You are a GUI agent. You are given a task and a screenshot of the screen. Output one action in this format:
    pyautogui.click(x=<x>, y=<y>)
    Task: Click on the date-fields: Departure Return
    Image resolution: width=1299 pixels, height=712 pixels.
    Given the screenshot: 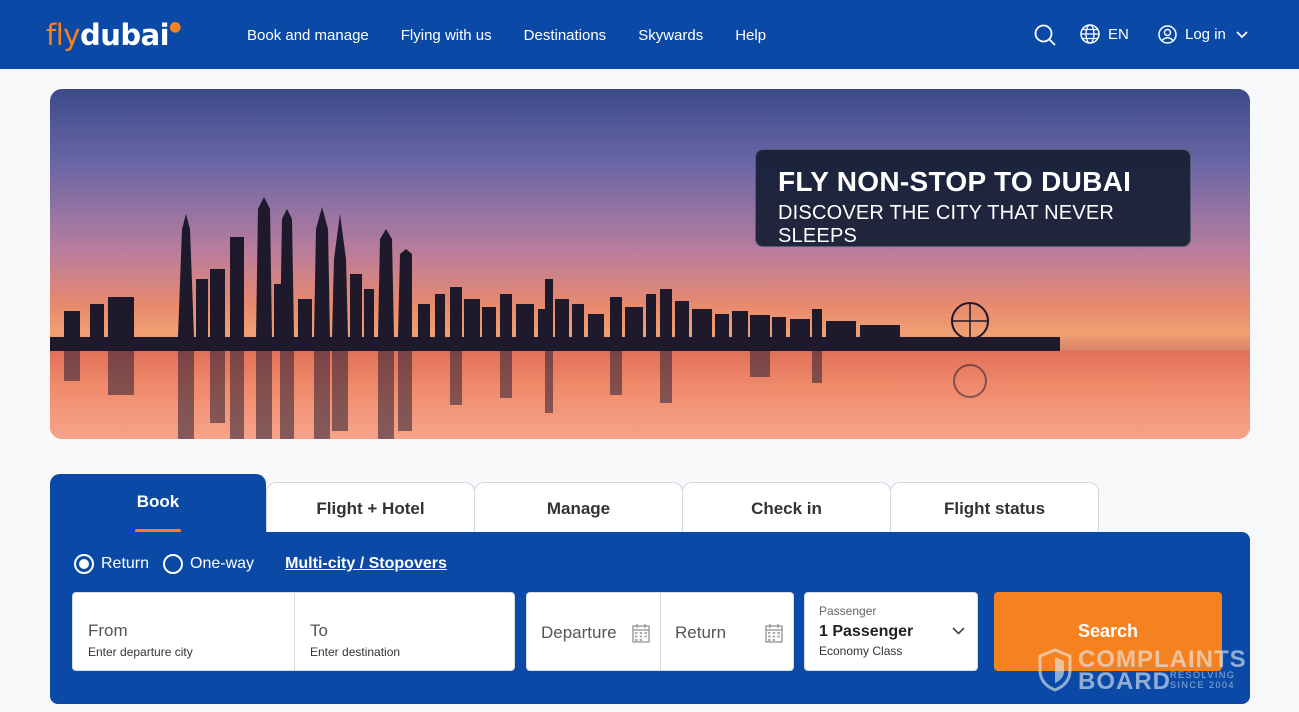 What is the action you would take?
    pyautogui.click(x=660, y=631)
    